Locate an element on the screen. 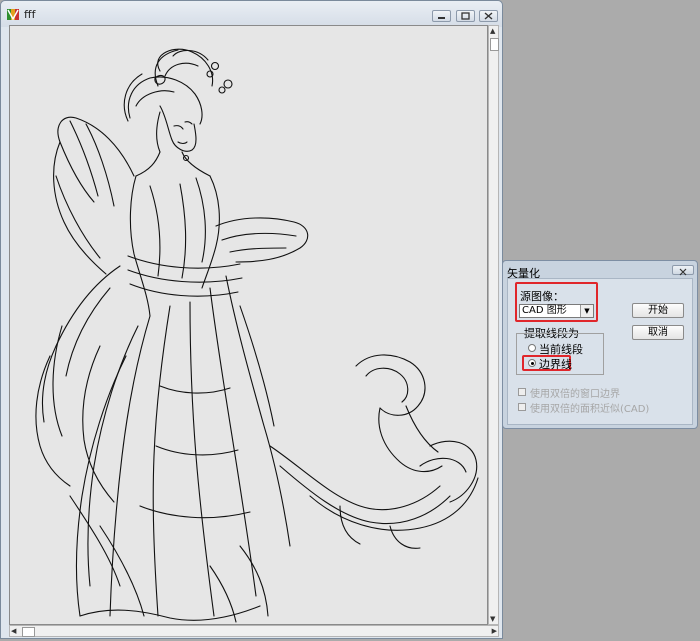 This screenshot has width=700, height=641. source-image-select: CAD 图形 ▼ is located at coordinates (556, 311).